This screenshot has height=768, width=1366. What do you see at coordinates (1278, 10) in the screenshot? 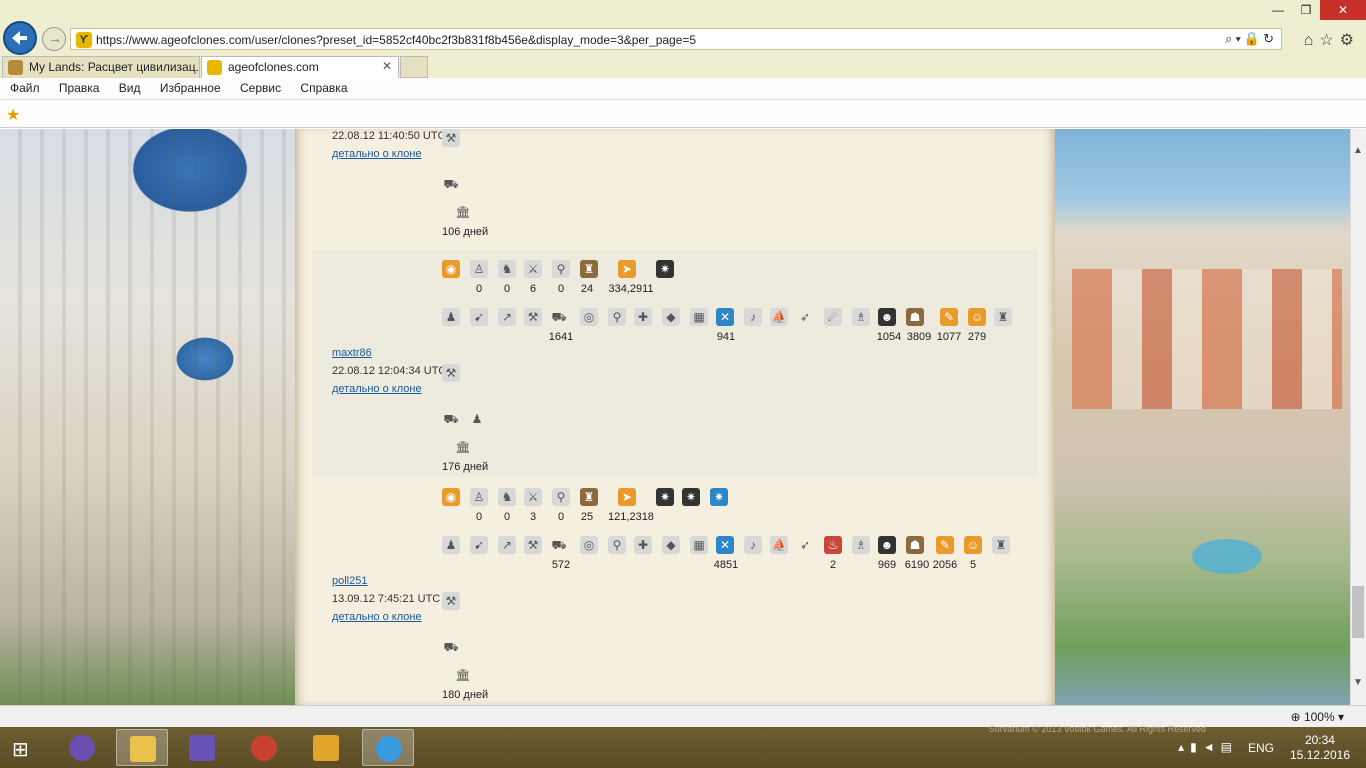
I see `minimize-button: —` at bounding box center [1278, 10].